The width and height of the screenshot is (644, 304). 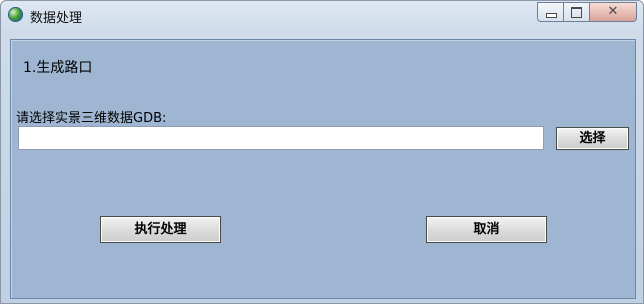 I want to click on close-icon: ✕, so click(x=613, y=11).